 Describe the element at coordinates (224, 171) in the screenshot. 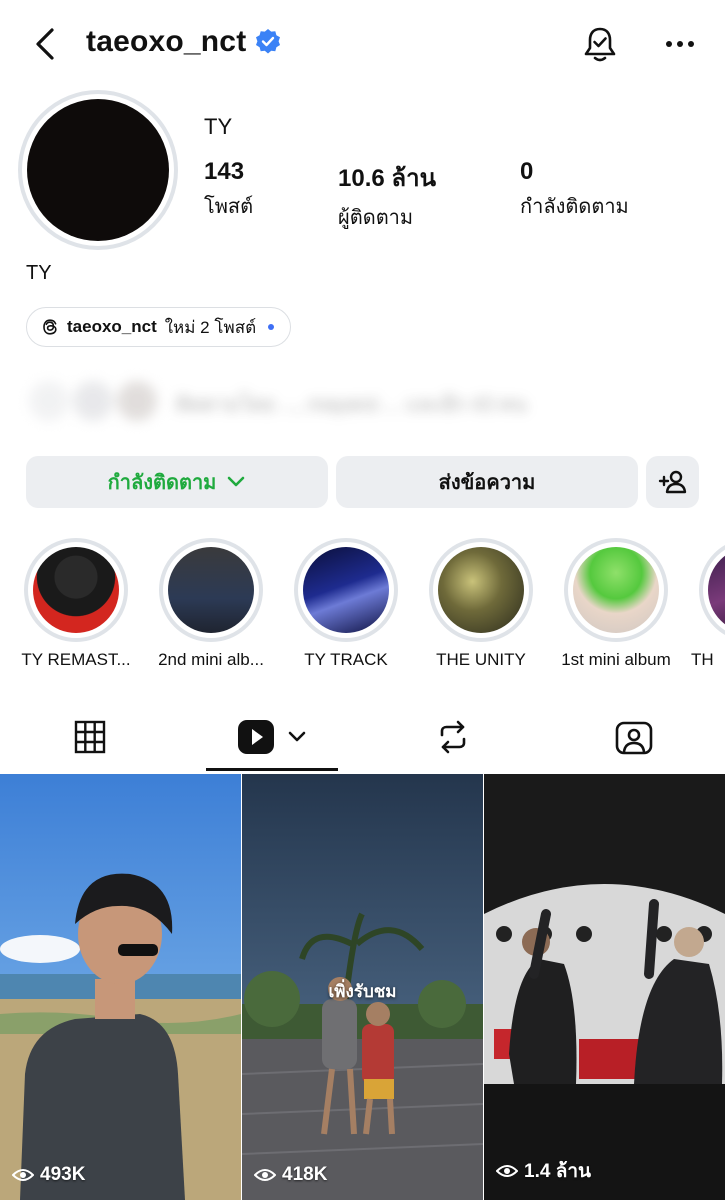

I see `posts-count: 143` at that location.